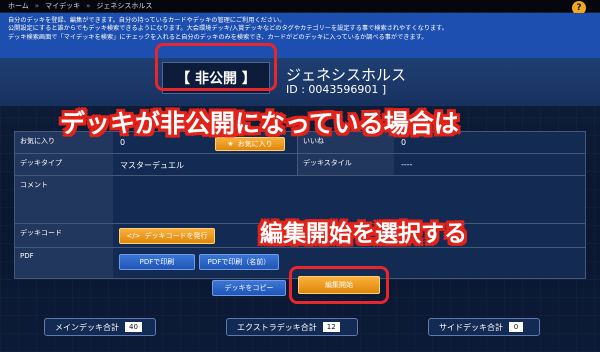  Describe the element at coordinates (133, 327) in the screenshot. I see `main-deck-count: 40` at that location.